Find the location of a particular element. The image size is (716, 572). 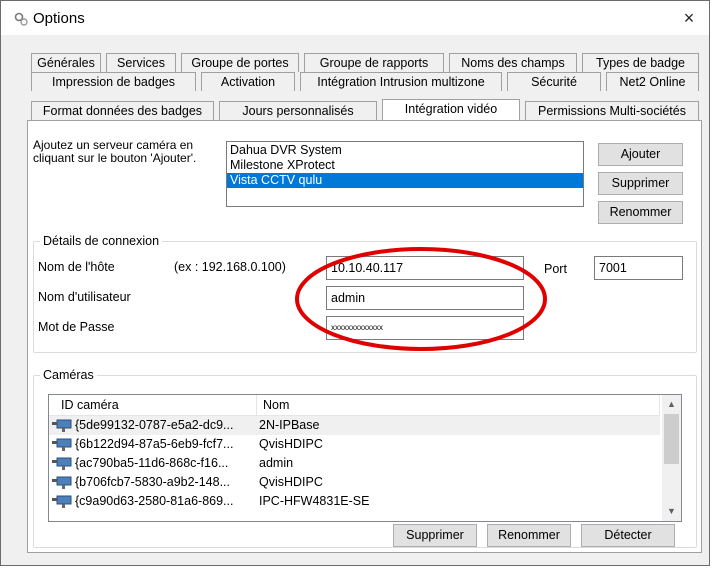

tab-noms-des-champs: Noms des champs is located at coordinates (513, 62).